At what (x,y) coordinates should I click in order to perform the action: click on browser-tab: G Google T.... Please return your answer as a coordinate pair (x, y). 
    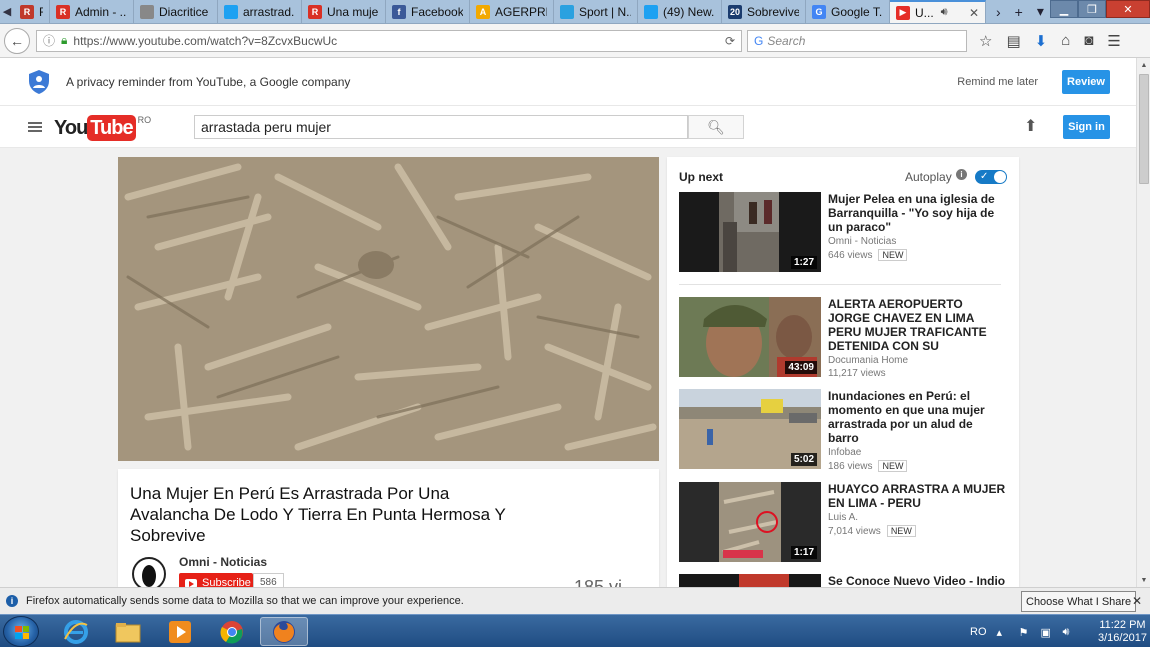
    Looking at the image, I should click on (848, 11).